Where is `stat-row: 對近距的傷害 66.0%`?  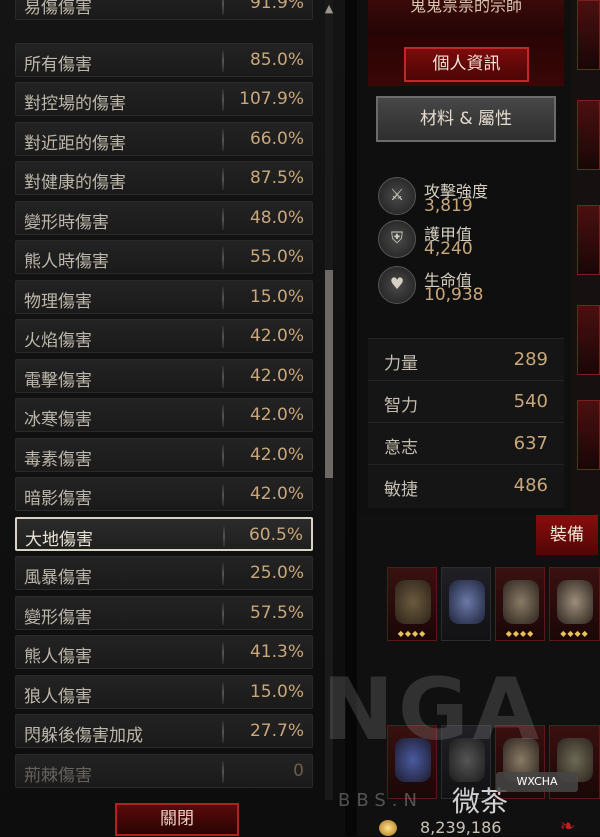 stat-row: 對近距的傷害 66.0% is located at coordinates (164, 138).